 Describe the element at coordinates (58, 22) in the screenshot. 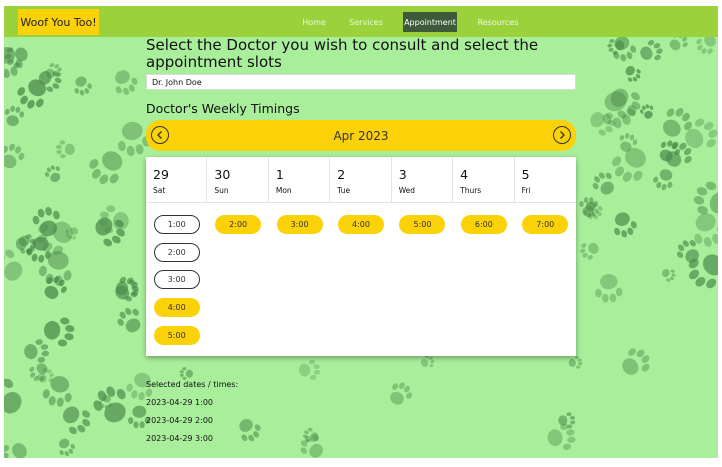

I see `brand-logo: Woof You Too!` at that location.